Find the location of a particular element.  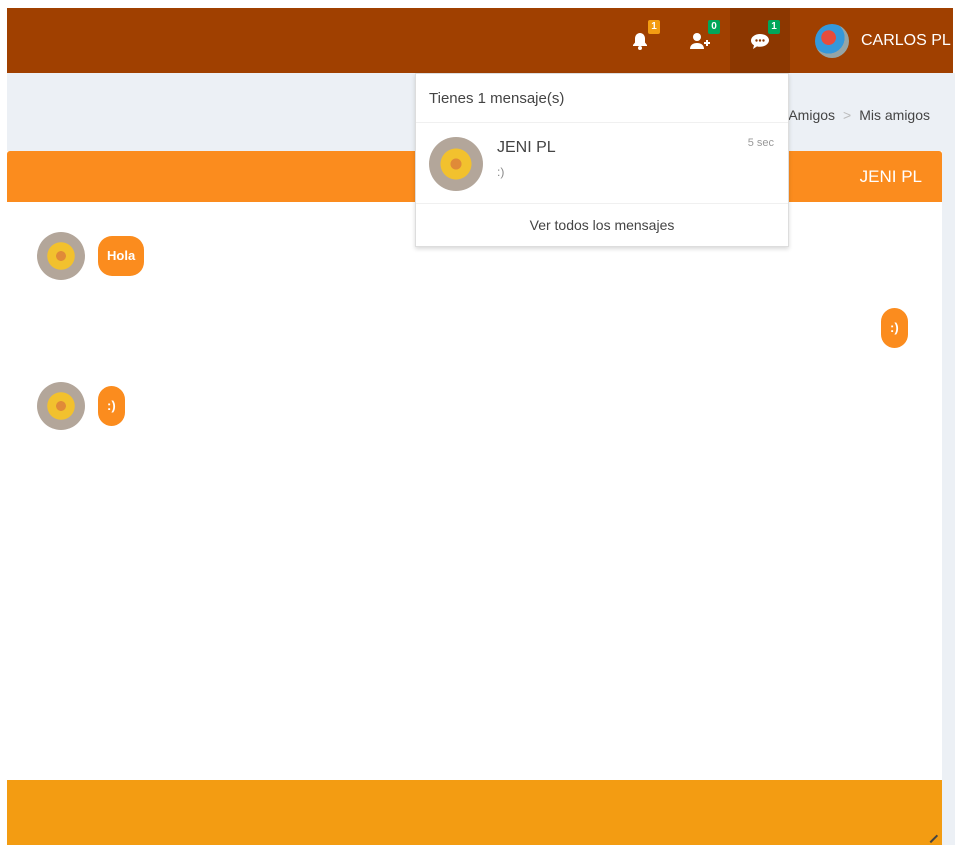

notifications-button: 1 is located at coordinates (640, 40).